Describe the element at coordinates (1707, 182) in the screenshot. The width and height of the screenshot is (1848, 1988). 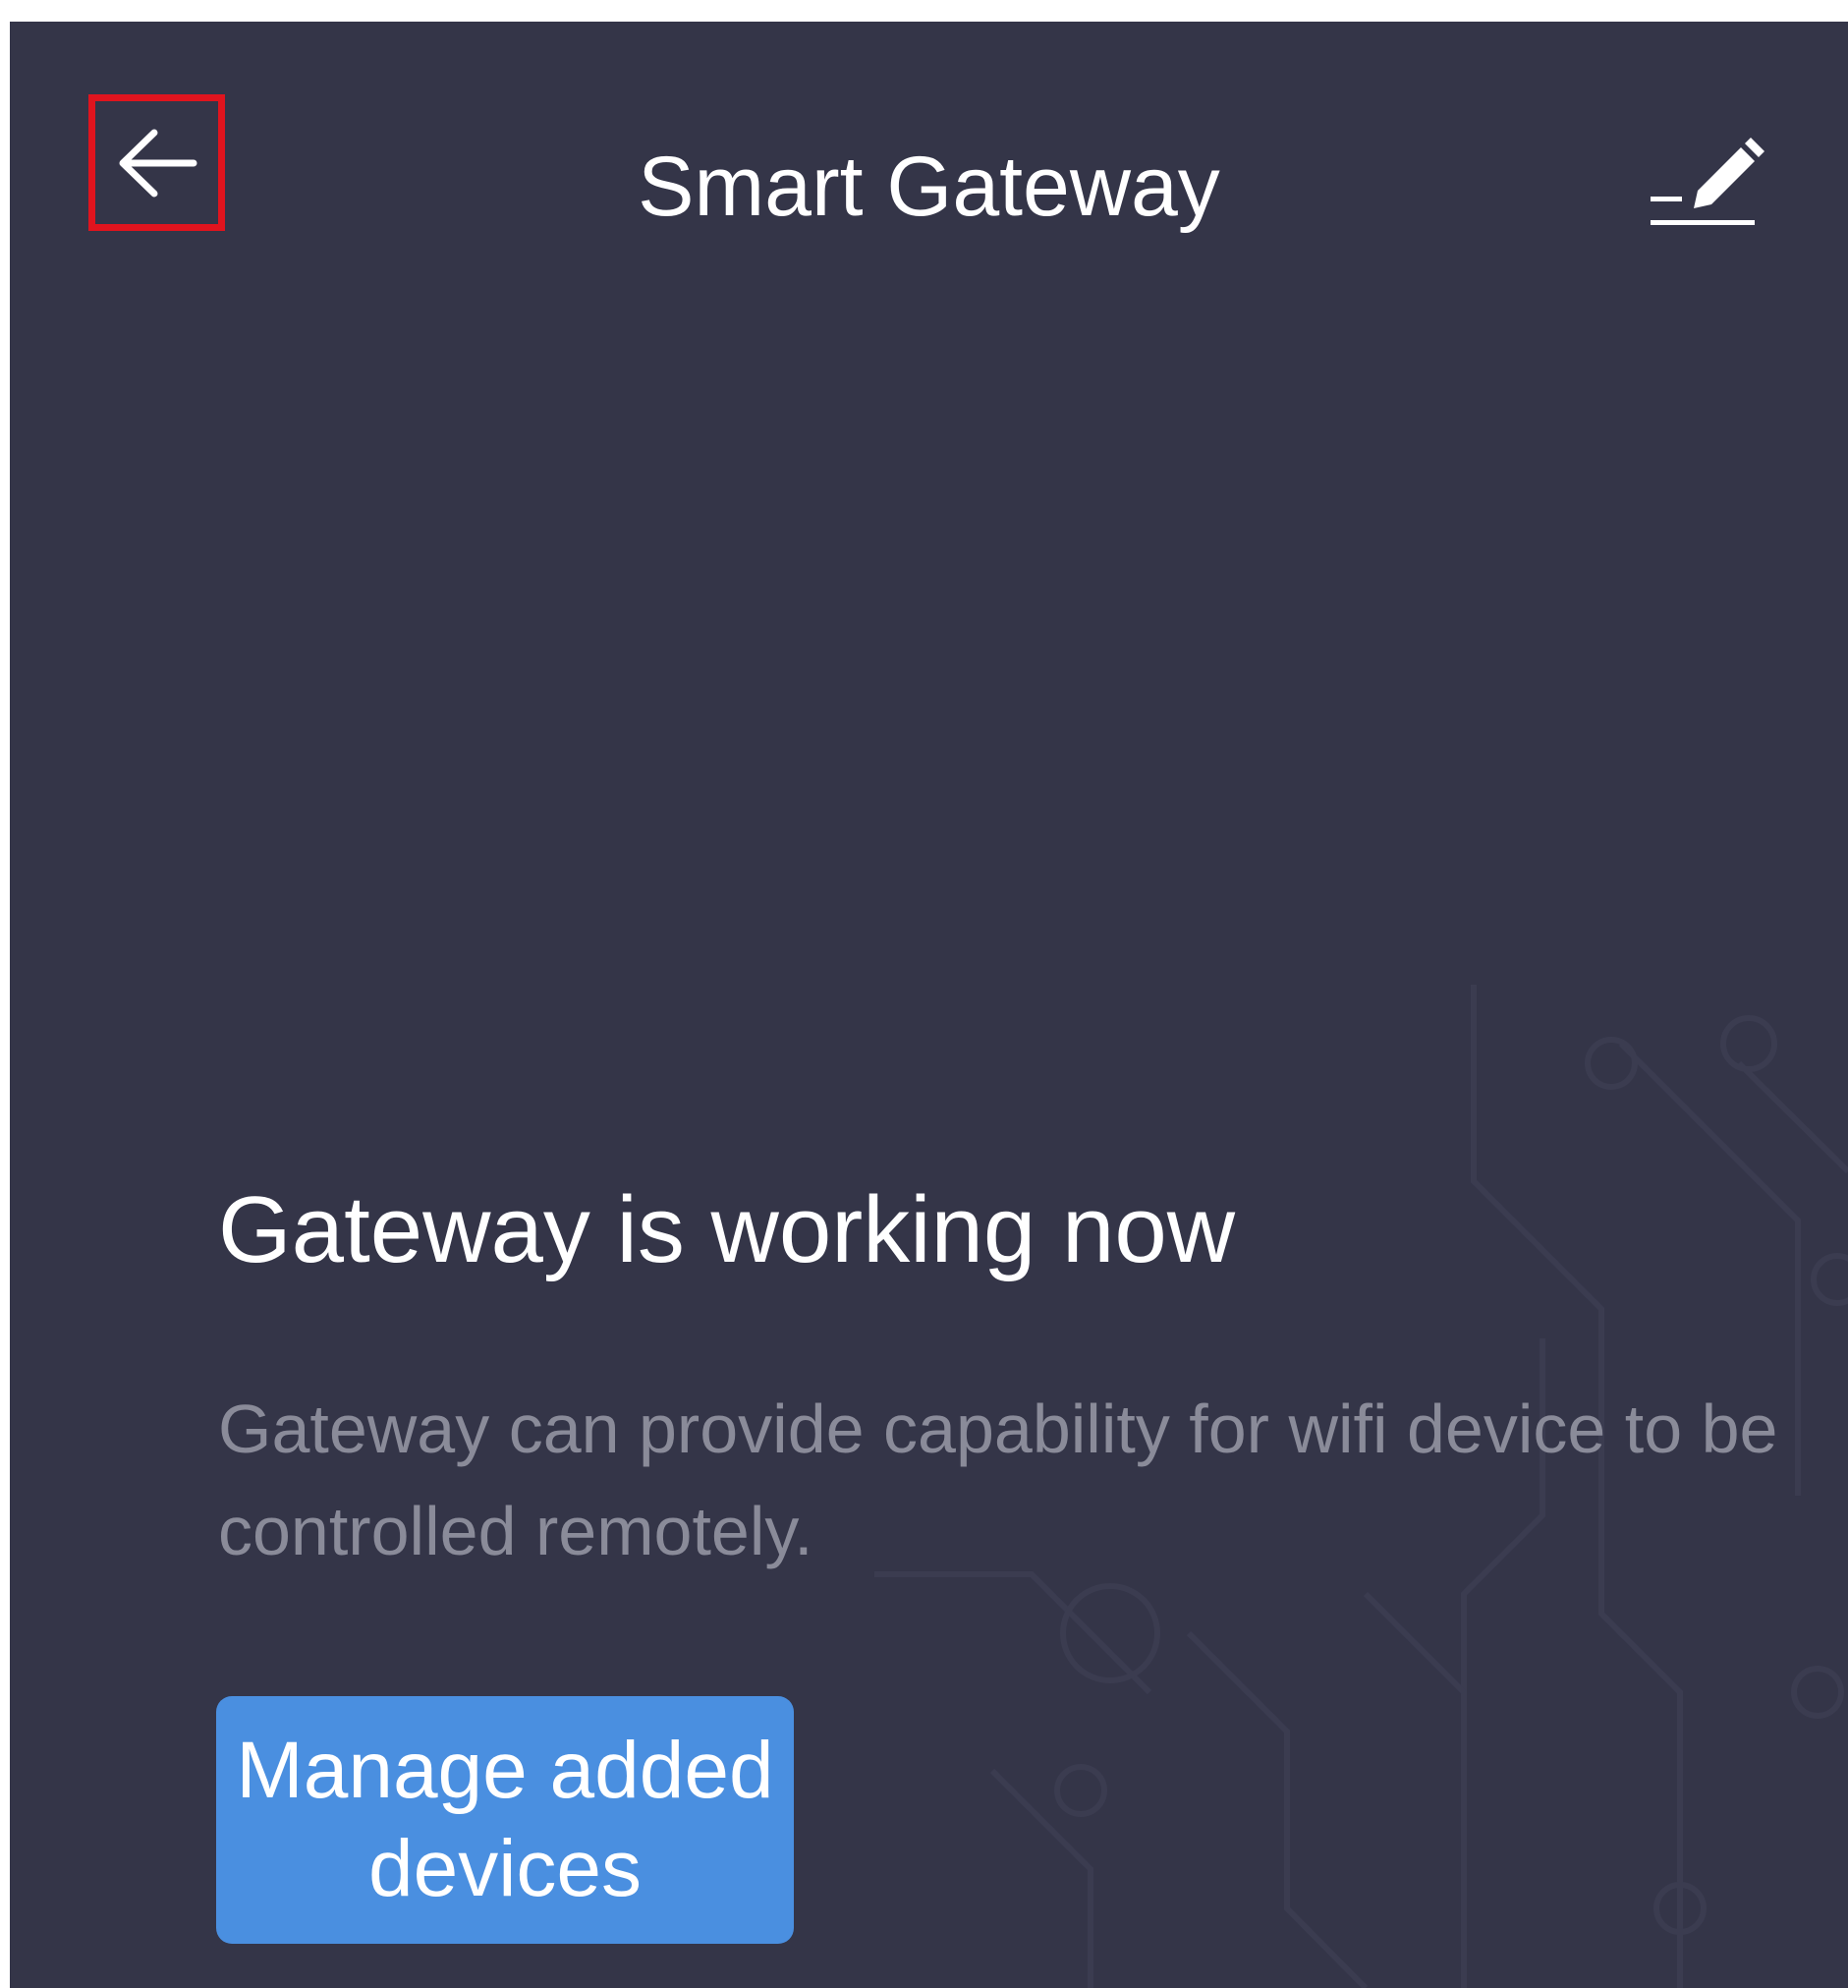
I see `pencil-icon` at that location.